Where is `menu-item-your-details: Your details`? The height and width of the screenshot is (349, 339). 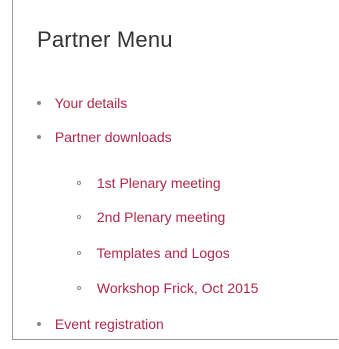
menu-item-your-details: Your details is located at coordinates (82, 103).